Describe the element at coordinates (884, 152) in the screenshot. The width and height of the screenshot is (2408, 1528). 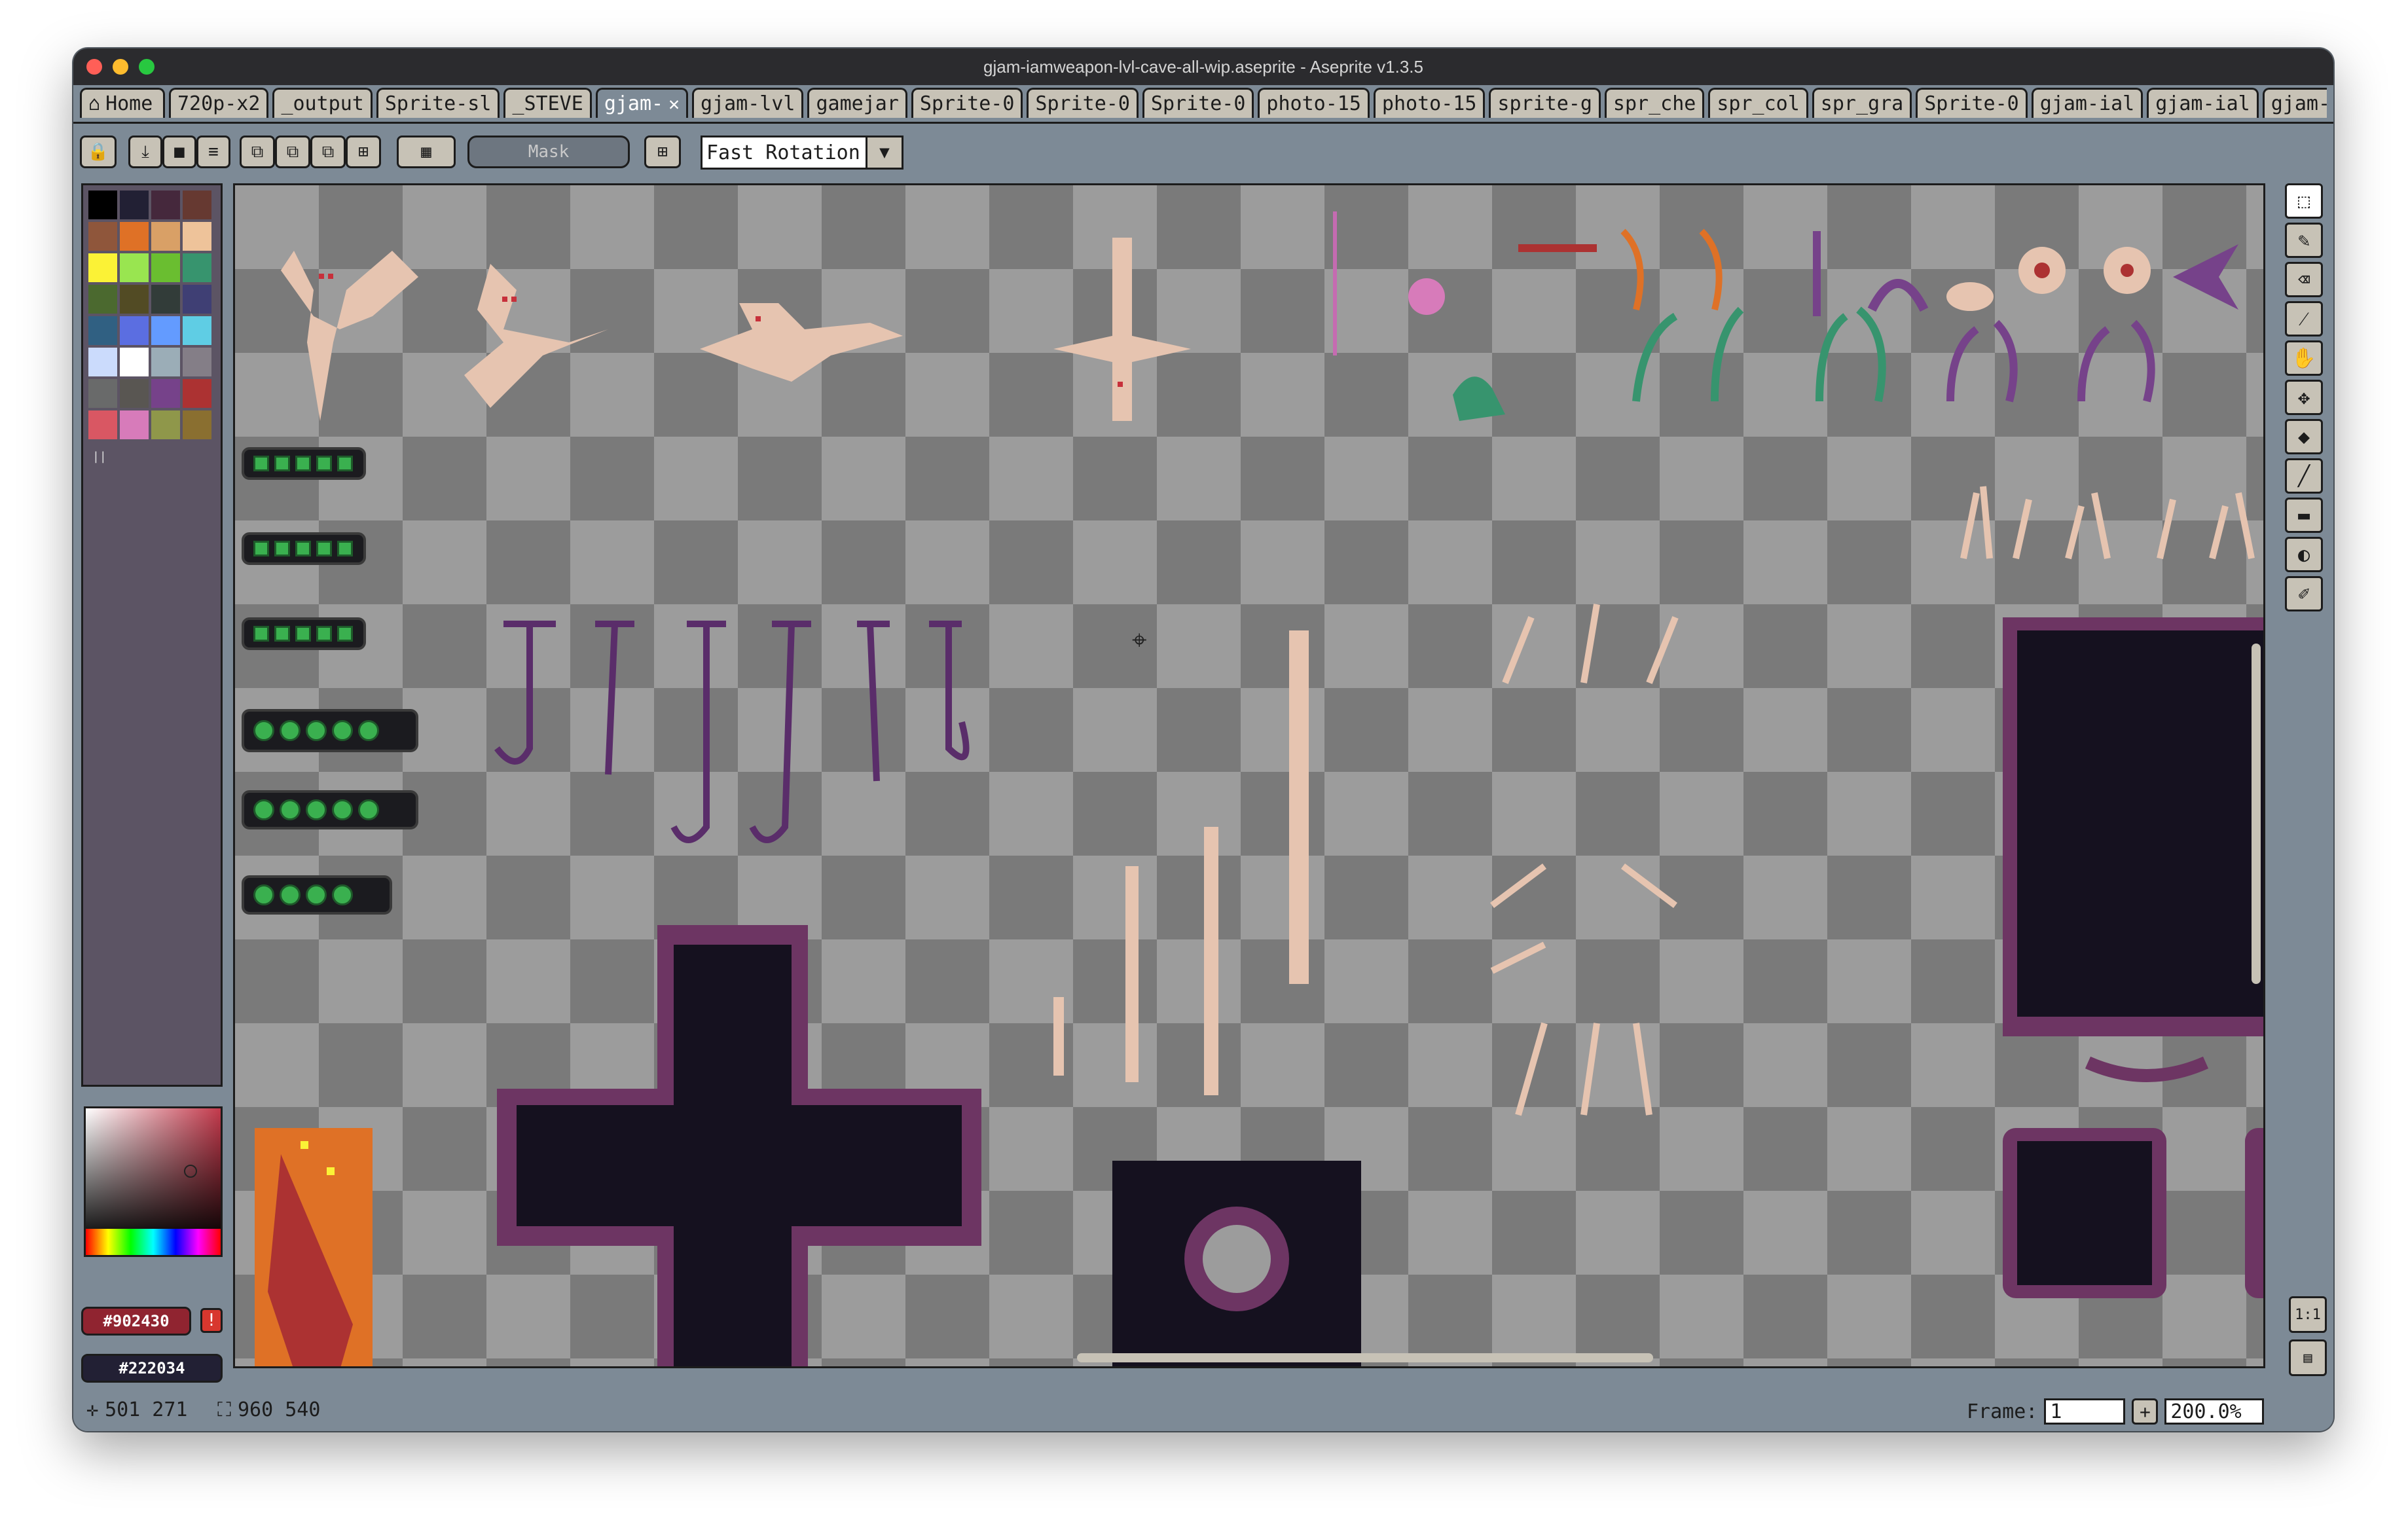
I see `chevron-down-icon: ▼` at that location.